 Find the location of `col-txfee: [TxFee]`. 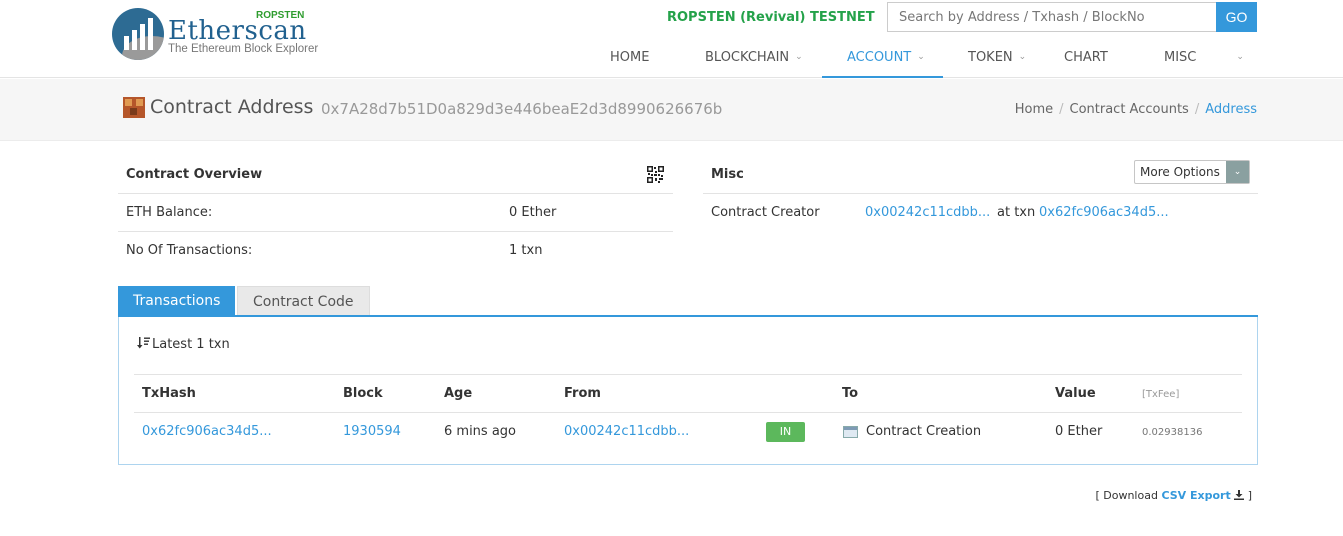

col-txfee: [TxFee] is located at coordinates (1161, 394).